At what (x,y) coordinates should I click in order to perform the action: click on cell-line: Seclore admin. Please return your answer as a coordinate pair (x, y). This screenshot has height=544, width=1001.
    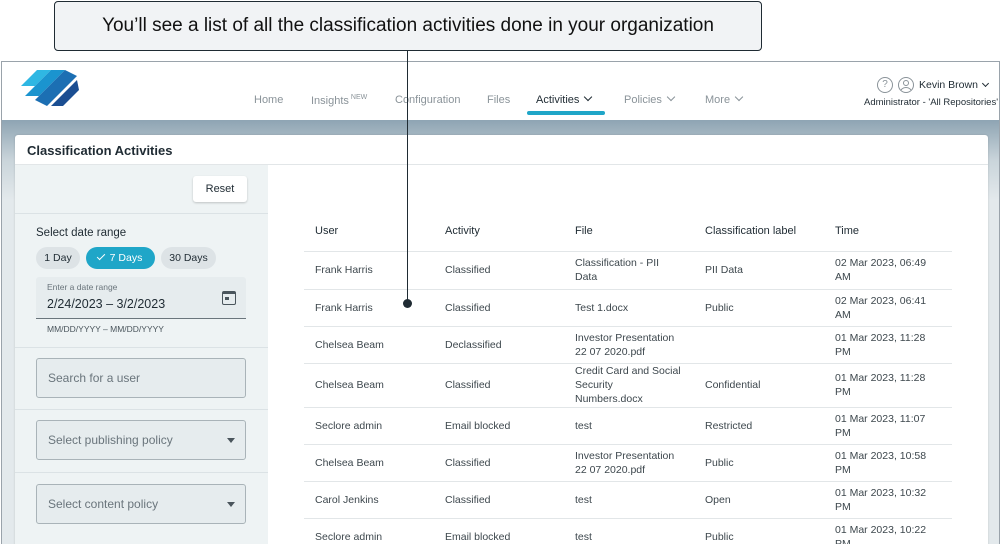
    Looking at the image, I should click on (349, 425).